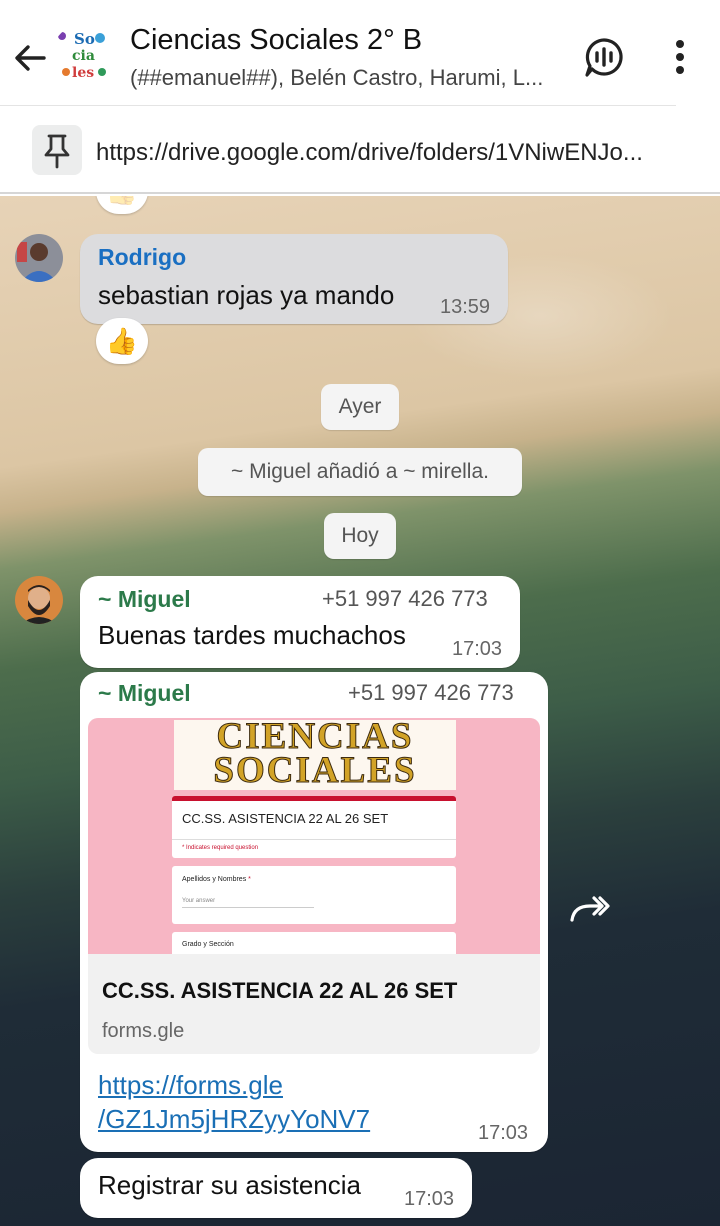 The height and width of the screenshot is (1226, 720). I want to click on preview-form-field-2: Grado y Sección, so click(314, 943).